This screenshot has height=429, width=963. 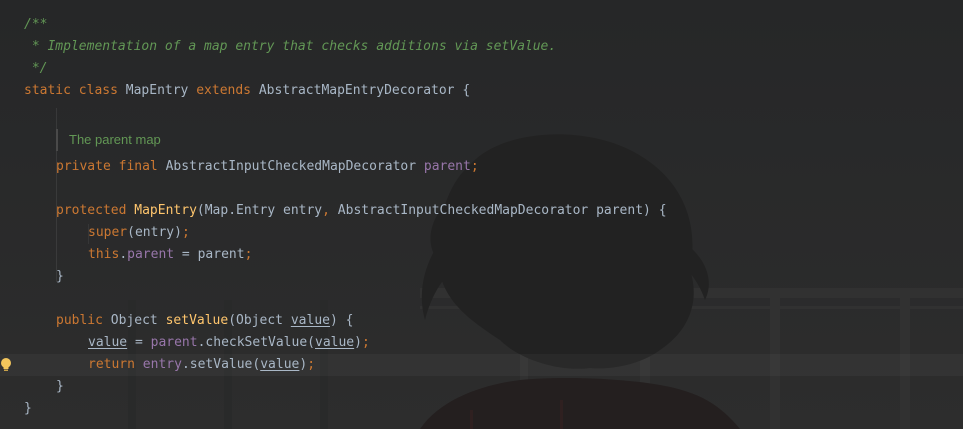 What do you see at coordinates (98, 90) in the screenshot?
I see `keyword-class: class` at bounding box center [98, 90].